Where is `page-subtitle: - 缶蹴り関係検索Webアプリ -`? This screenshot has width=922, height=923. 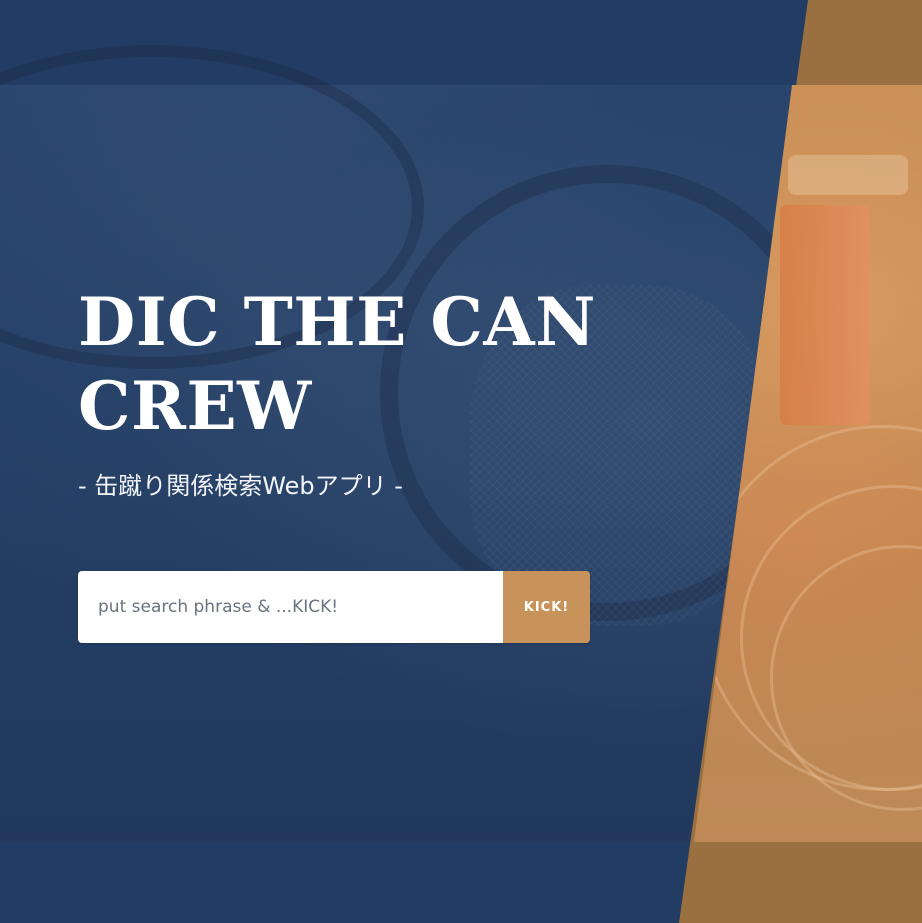
page-subtitle: - 缶蹴り関係検索Webアプリ - is located at coordinates (240, 486).